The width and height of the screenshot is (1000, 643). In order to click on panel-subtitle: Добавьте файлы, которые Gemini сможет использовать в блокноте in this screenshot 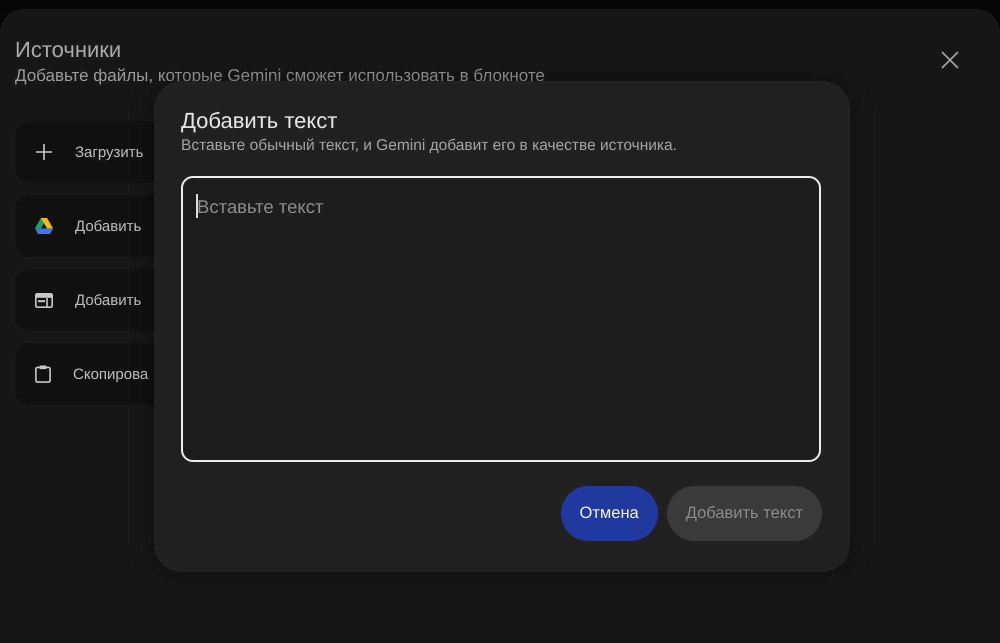, I will do `click(280, 76)`.